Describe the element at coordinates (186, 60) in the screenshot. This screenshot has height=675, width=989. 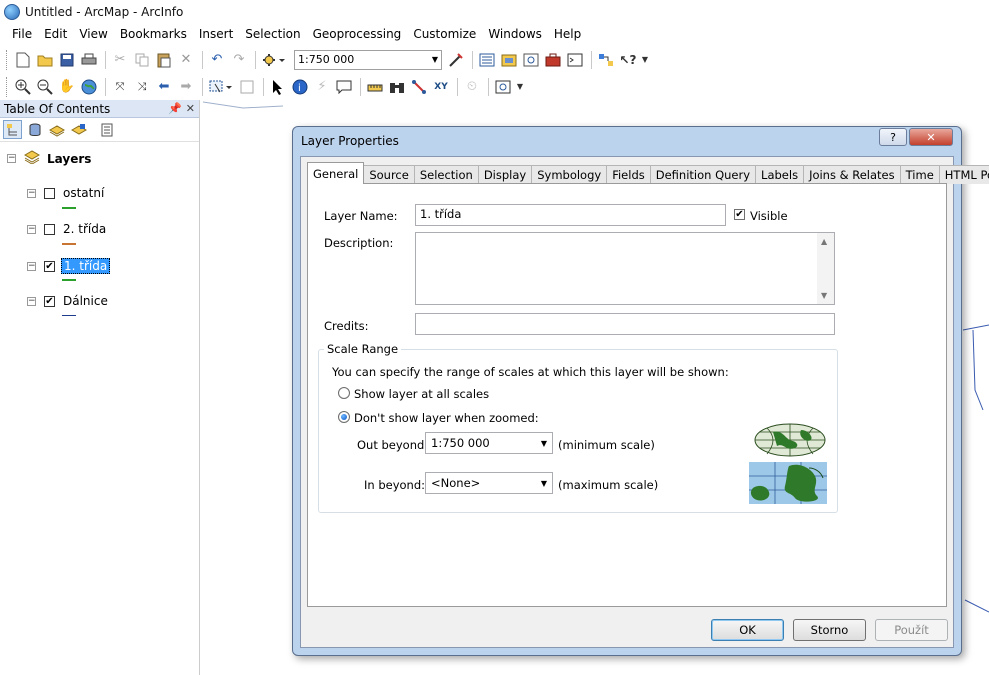
I see `delete-icon: ✕` at that location.